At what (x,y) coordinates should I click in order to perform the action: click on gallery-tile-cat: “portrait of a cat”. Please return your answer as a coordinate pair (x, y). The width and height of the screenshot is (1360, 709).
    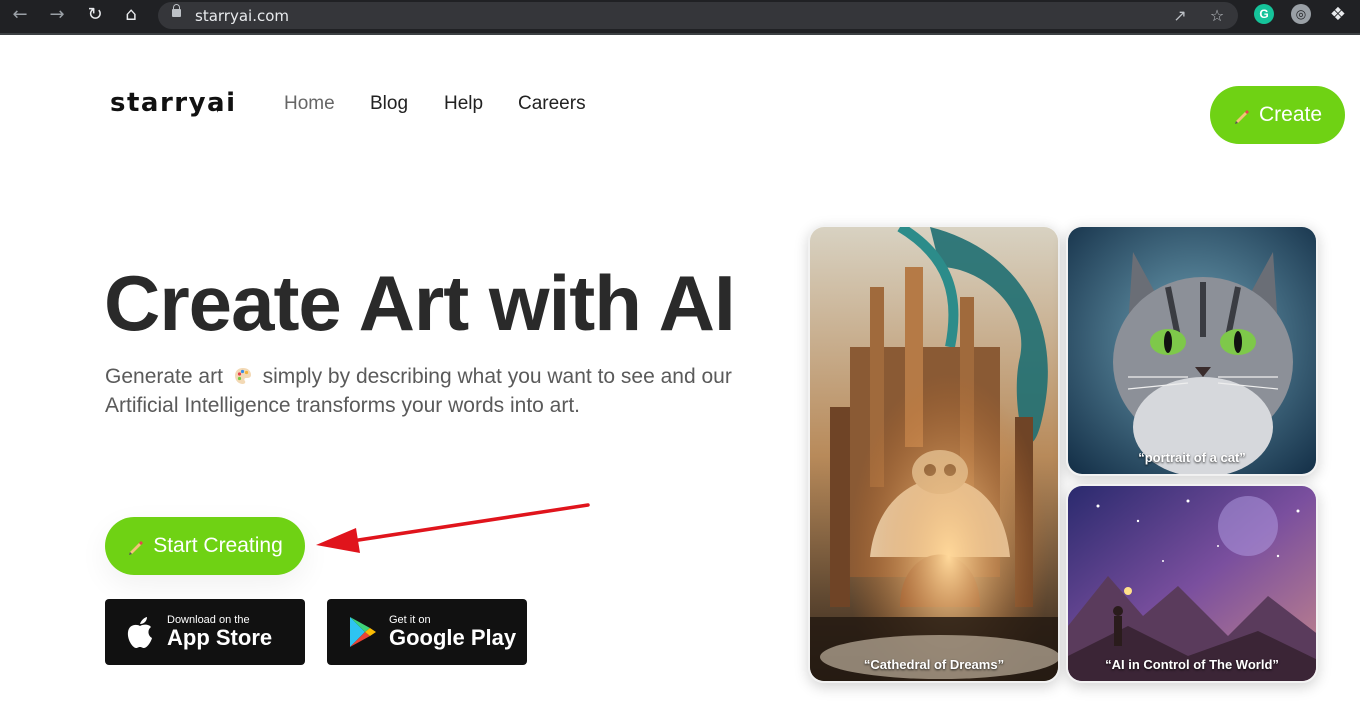
    Looking at the image, I should click on (1192, 350).